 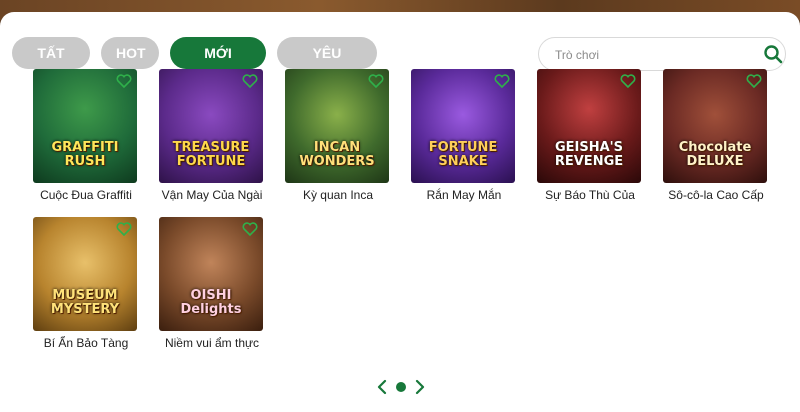 I want to click on pagination, so click(x=401, y=387).